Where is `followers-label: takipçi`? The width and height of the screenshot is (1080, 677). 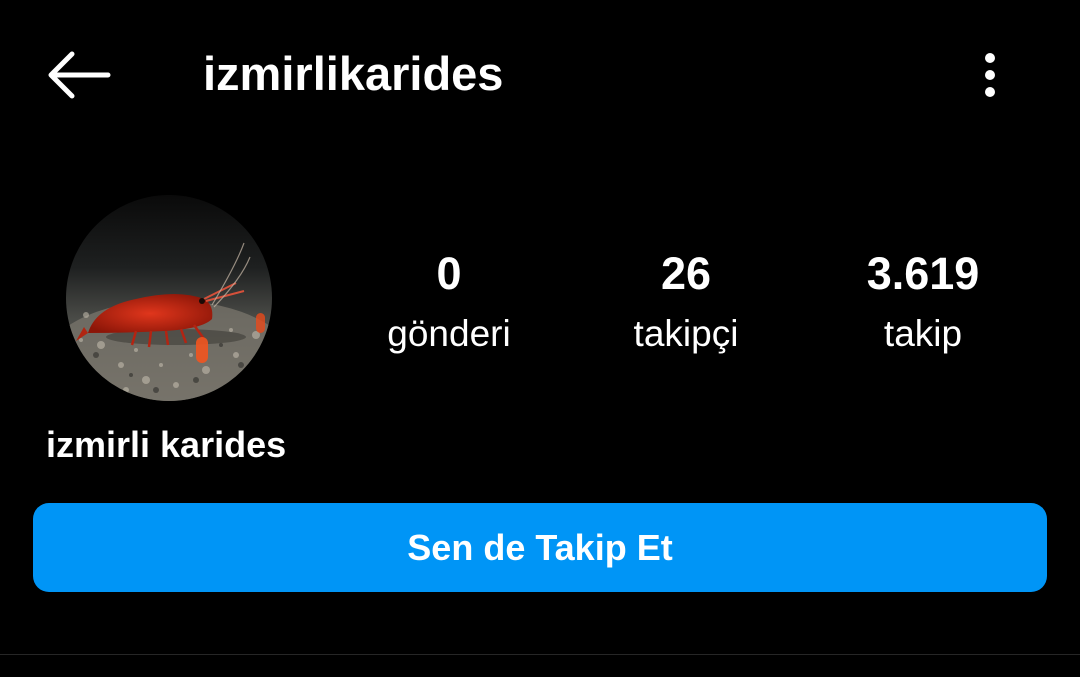
followers-label: takipçi is located at coordinates (686, 333).